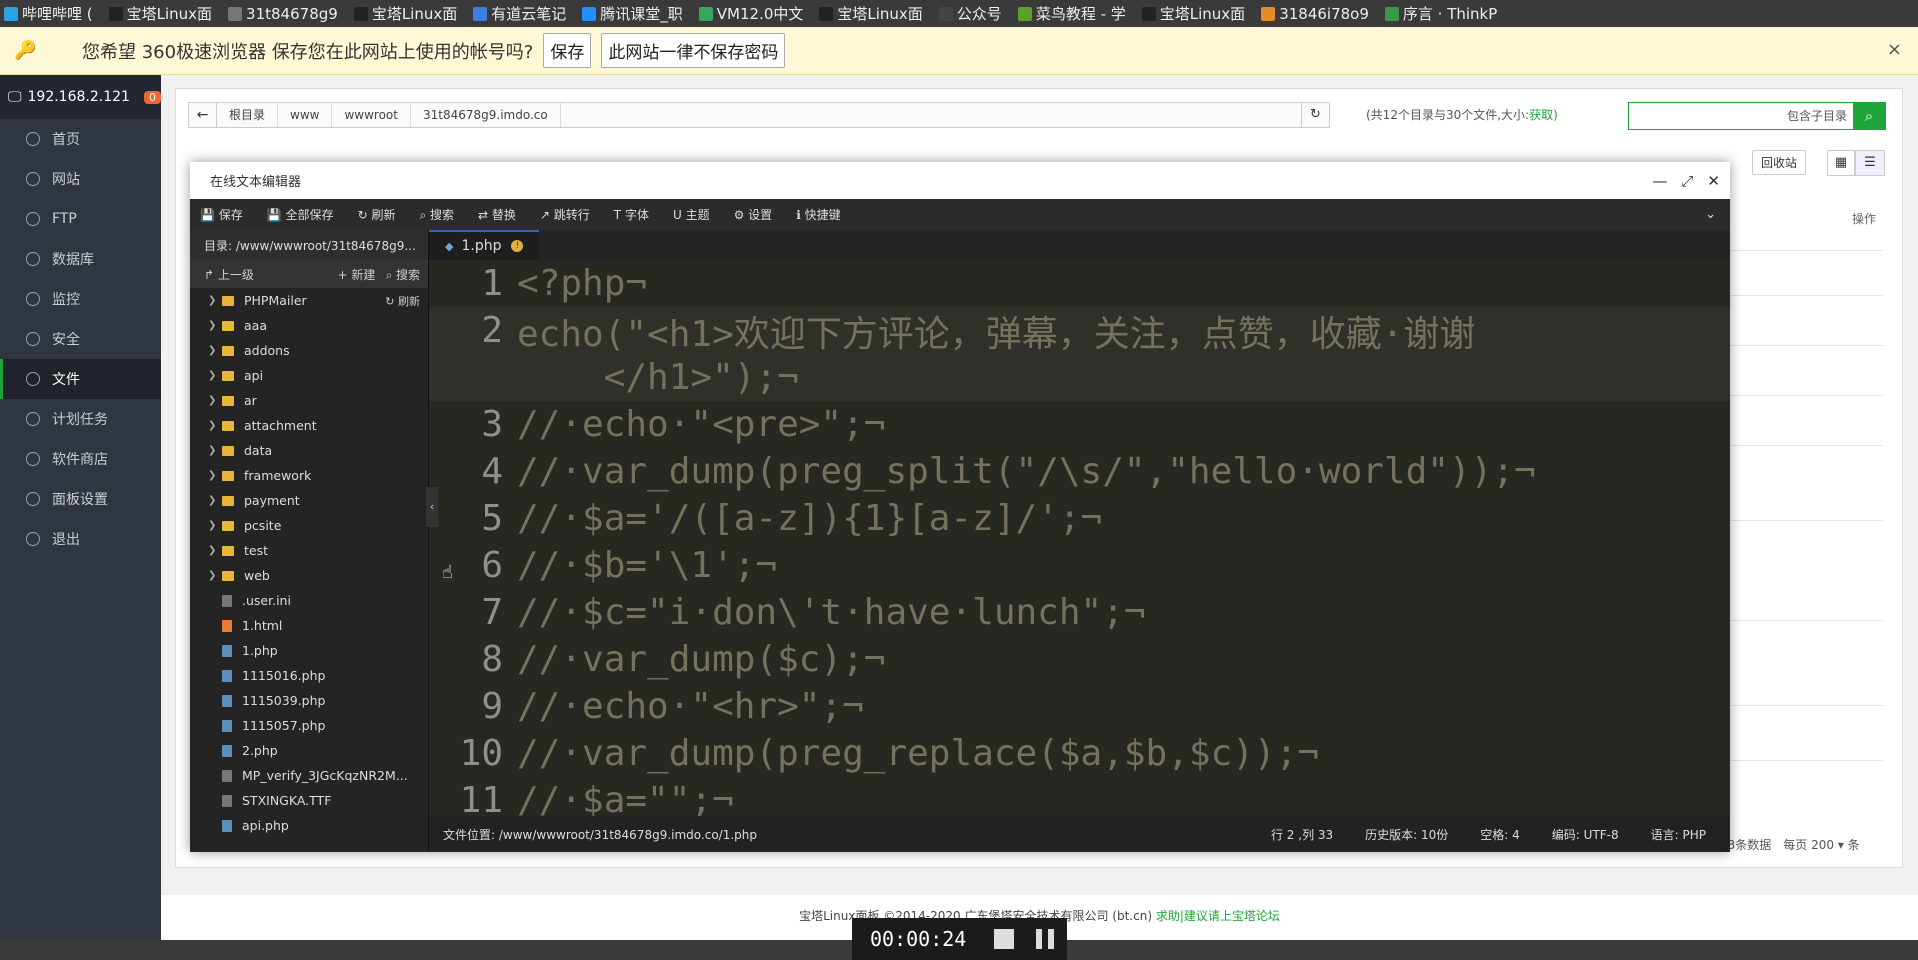 The width and height of the screenshot is (1918, 960). What do you see at coordinates (221, 214) in the screenshot?
I see `toolbar-button: 💾 保存` at bounding box center [221, 214].